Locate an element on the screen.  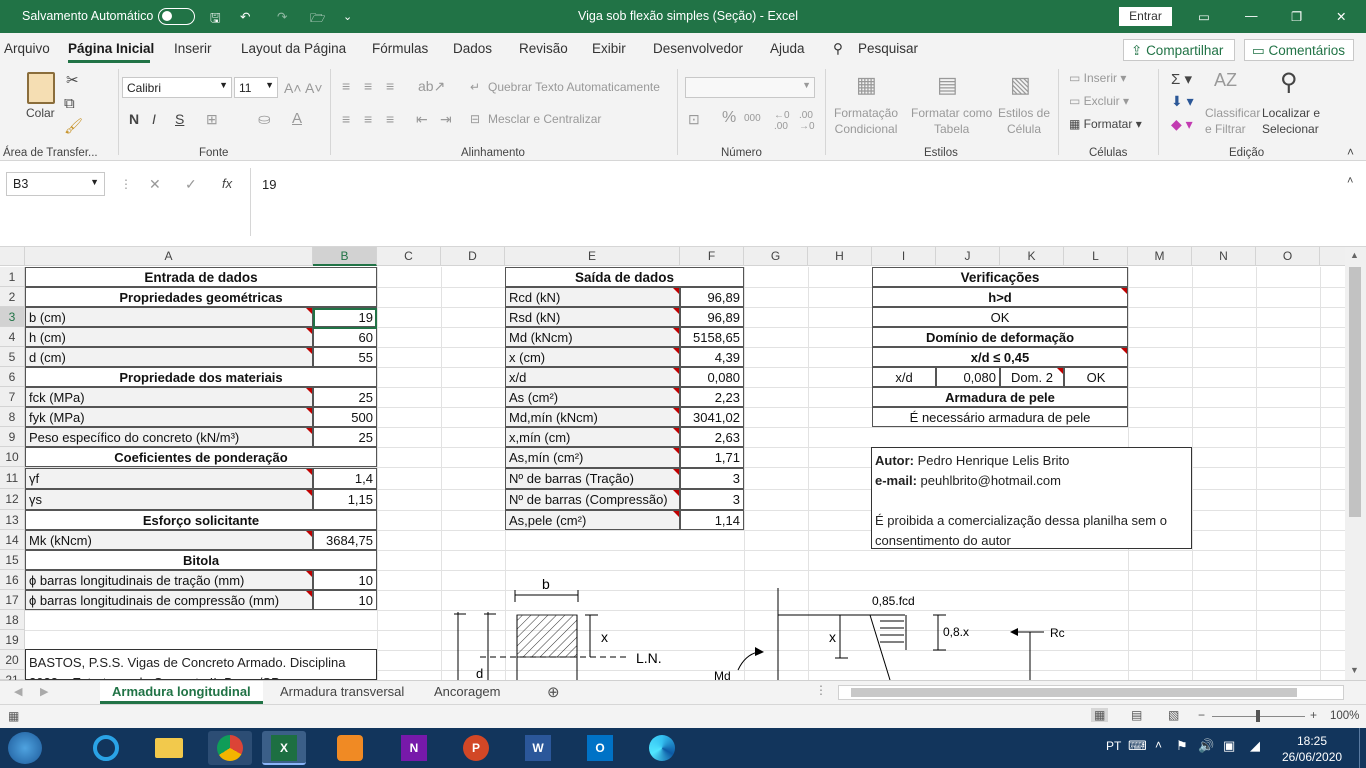
search-icon: ⚲ is located at coordinates (838, 49).